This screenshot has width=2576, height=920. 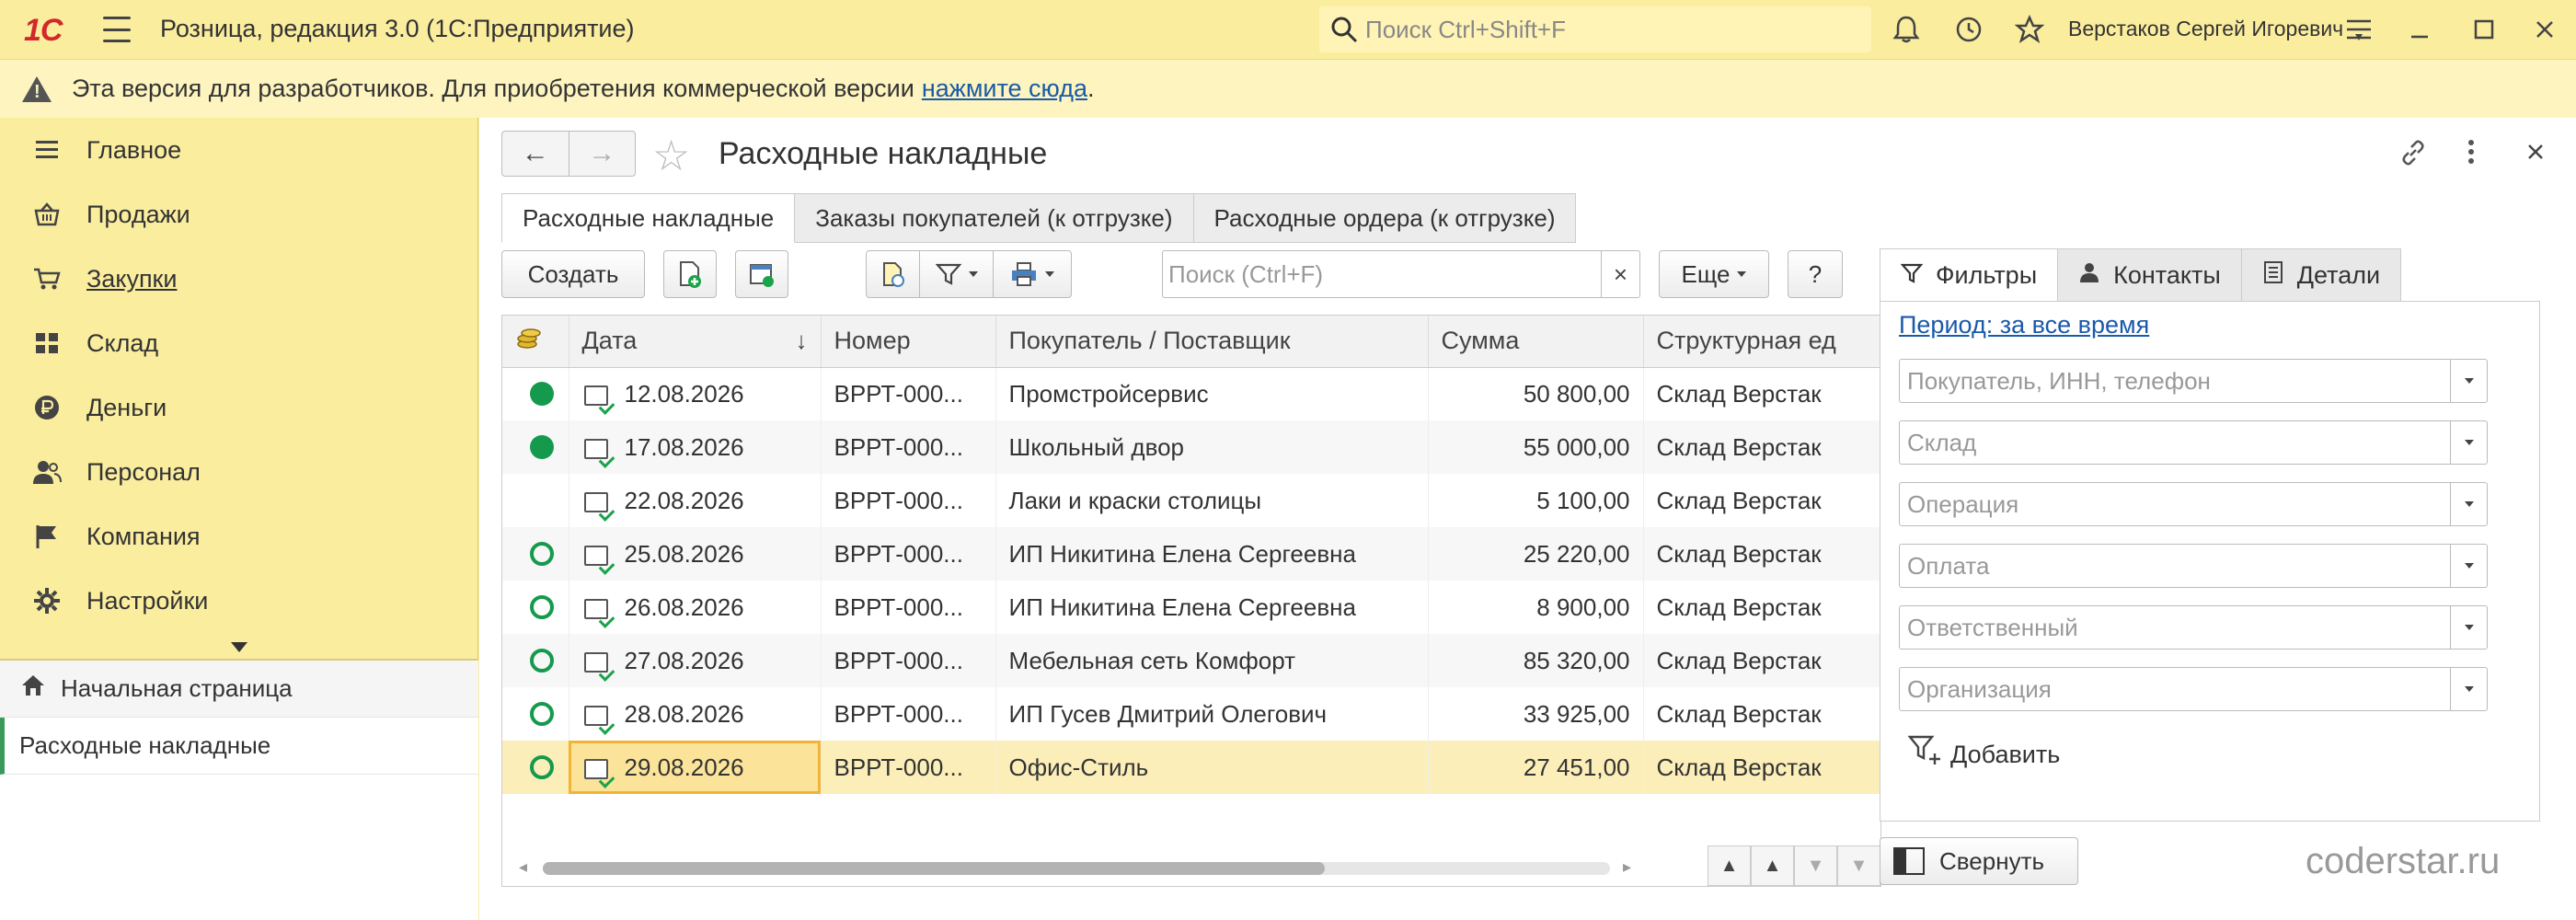 What do you see at coordinates (1536, 393) in the screenshot?
I see `cell-sum: 50 800,00` at bounding box center [1536, 393].